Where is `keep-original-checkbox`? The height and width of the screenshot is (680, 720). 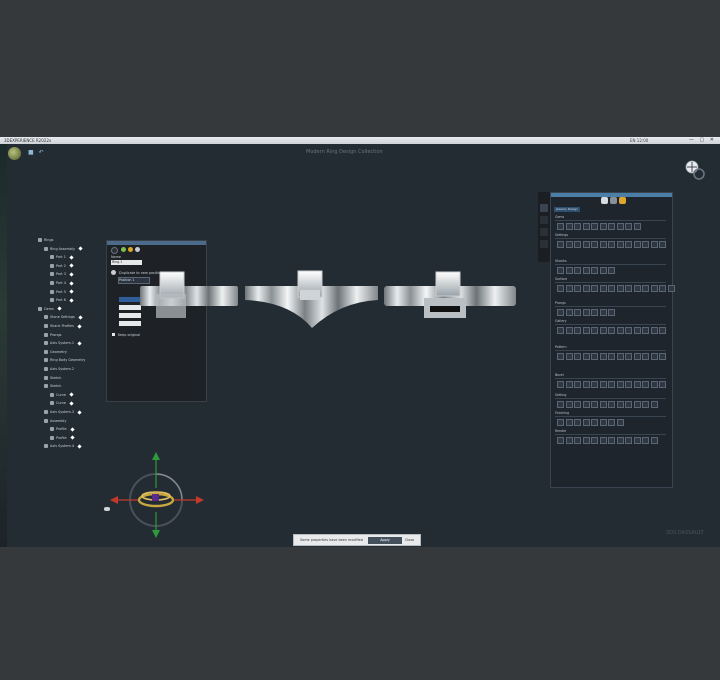 keep-original-checkbox is located at coordinates (113, 334).